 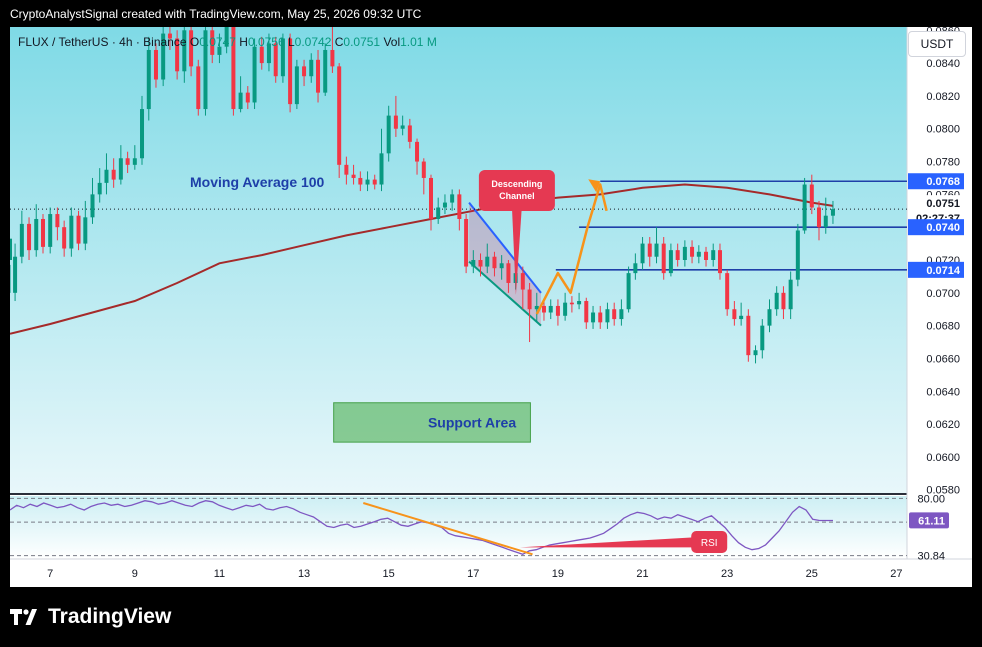 What do you see at coordinates (943, 182) in the screenshot?
I see `price-tag-label: 0.0768` at bounding box center [943, 182].